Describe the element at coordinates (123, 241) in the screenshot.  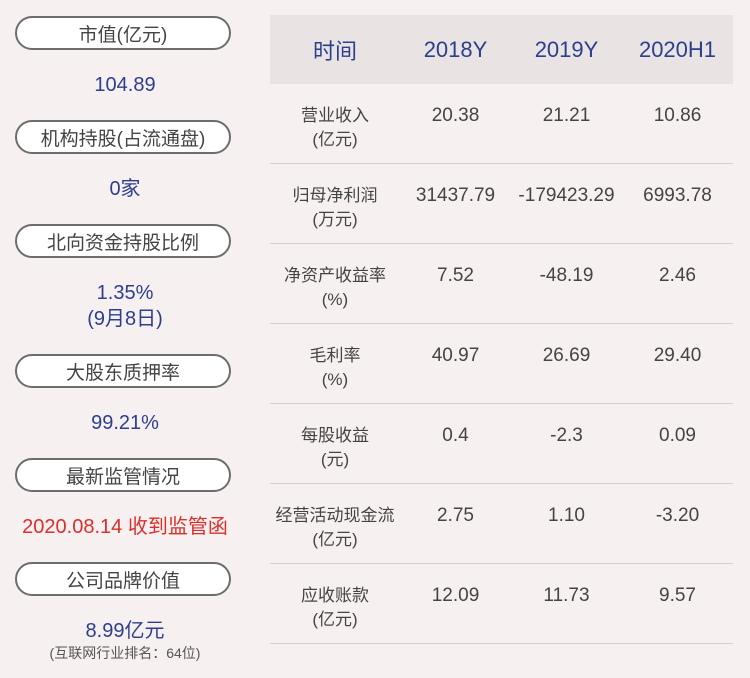
I see `northbound-ratio-label: 北向资金持股比例` at that location.